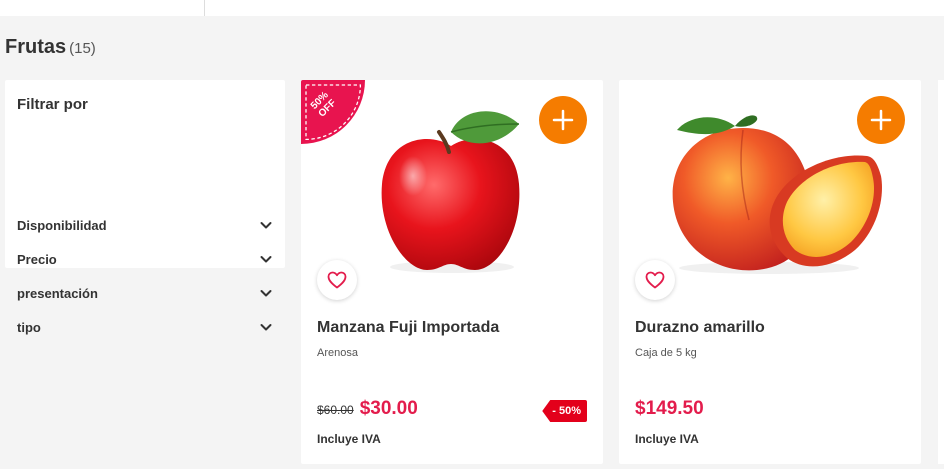  What do you see at coordinates (52, 104) in the screenshot?
I see `filters-title: Filtrar por` at bounding box center [52, 104].